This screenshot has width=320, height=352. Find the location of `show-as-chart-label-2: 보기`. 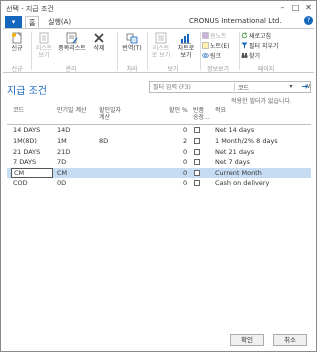

show-as-chart-label-2: 보기 is located at coordinates (186, 55).